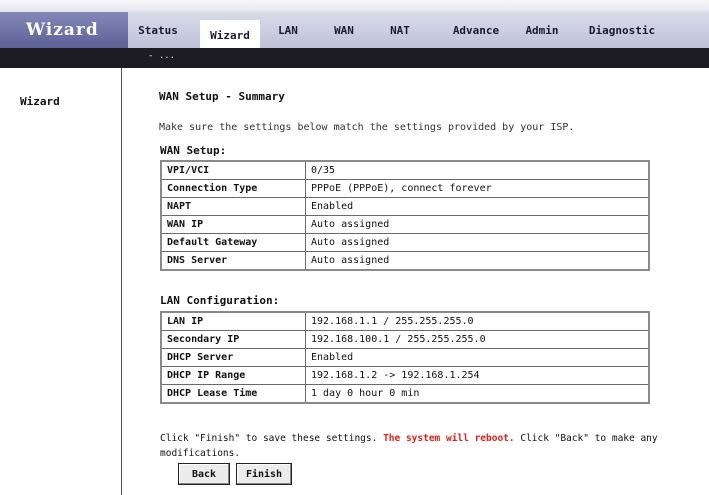 The width and height of the screenshot is (709, 495). Describe the element at coordinates (193, 150) in the screenshot. I see `wan-section-title: WAN Setup:` at that location.